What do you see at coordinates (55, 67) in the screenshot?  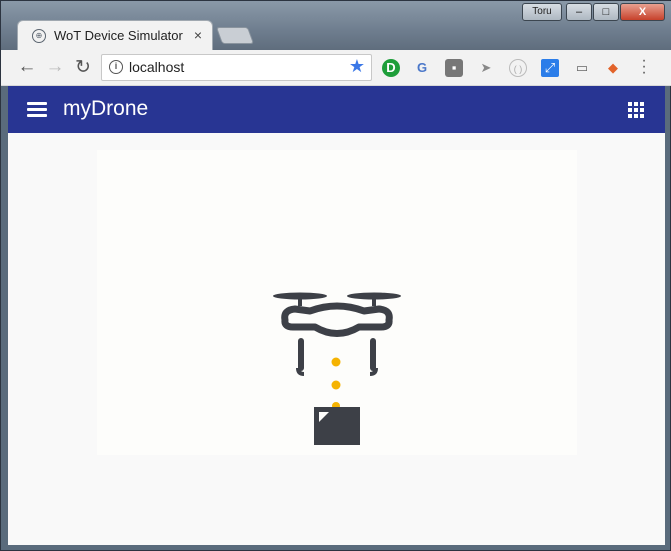 I see `forward-icon: →` at bounding box center [55, 67].